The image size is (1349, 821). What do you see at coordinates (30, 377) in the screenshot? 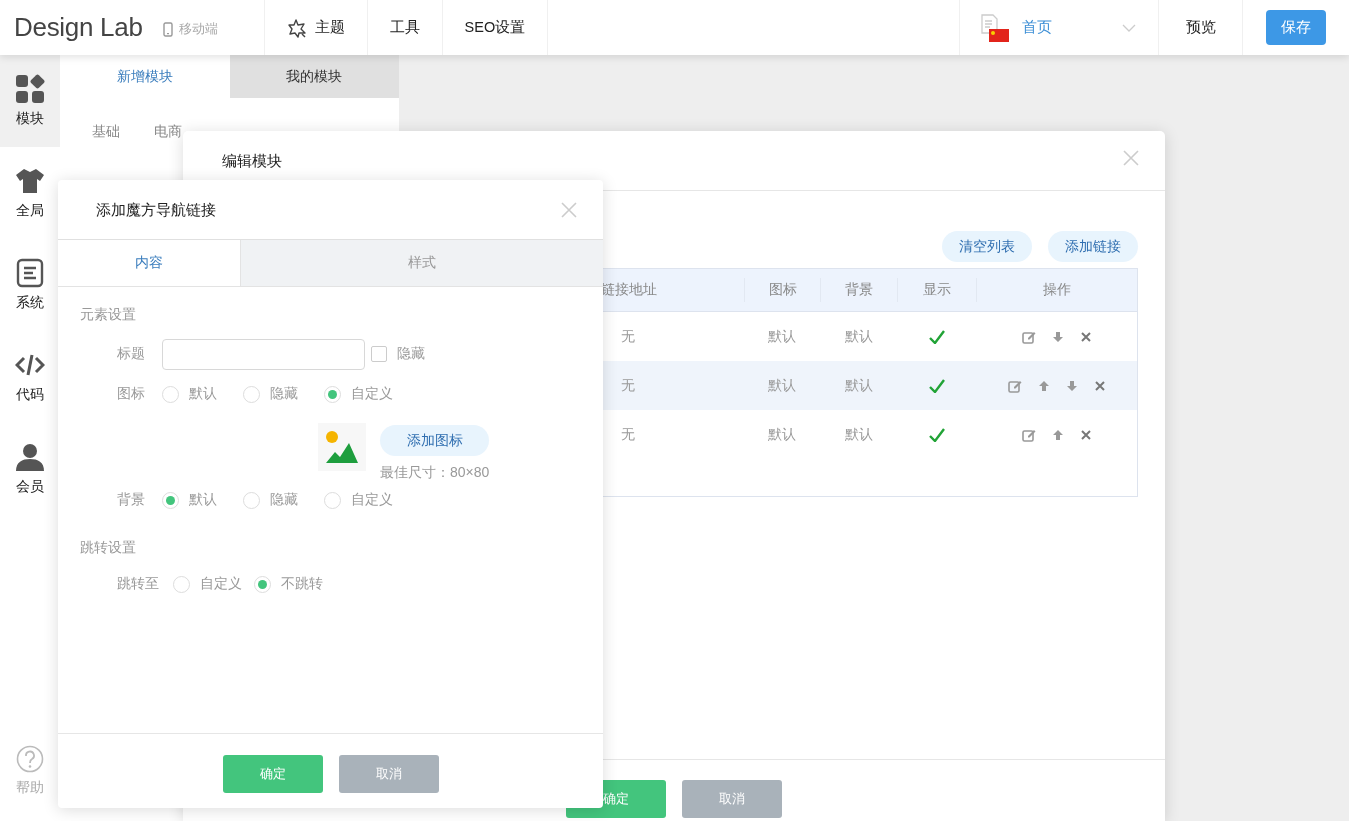
I see `sidebar-item: 代码` at bounding box center [30, 377].